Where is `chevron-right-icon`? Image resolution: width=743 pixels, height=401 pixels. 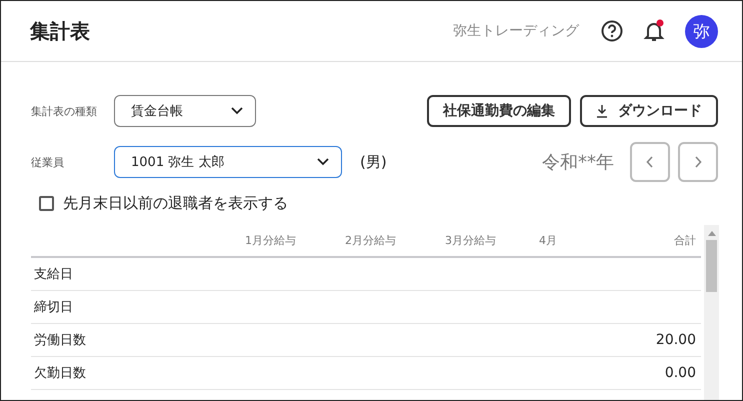
chevron-right-icon is located at coordinates (698, 162).